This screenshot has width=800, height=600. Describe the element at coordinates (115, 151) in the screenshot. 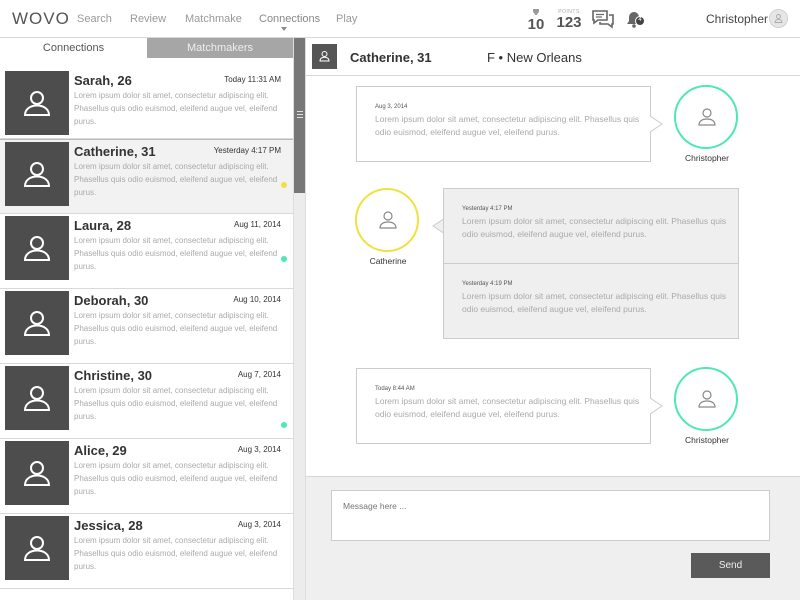

I see `contact-name: Catherine, 31` at that location.